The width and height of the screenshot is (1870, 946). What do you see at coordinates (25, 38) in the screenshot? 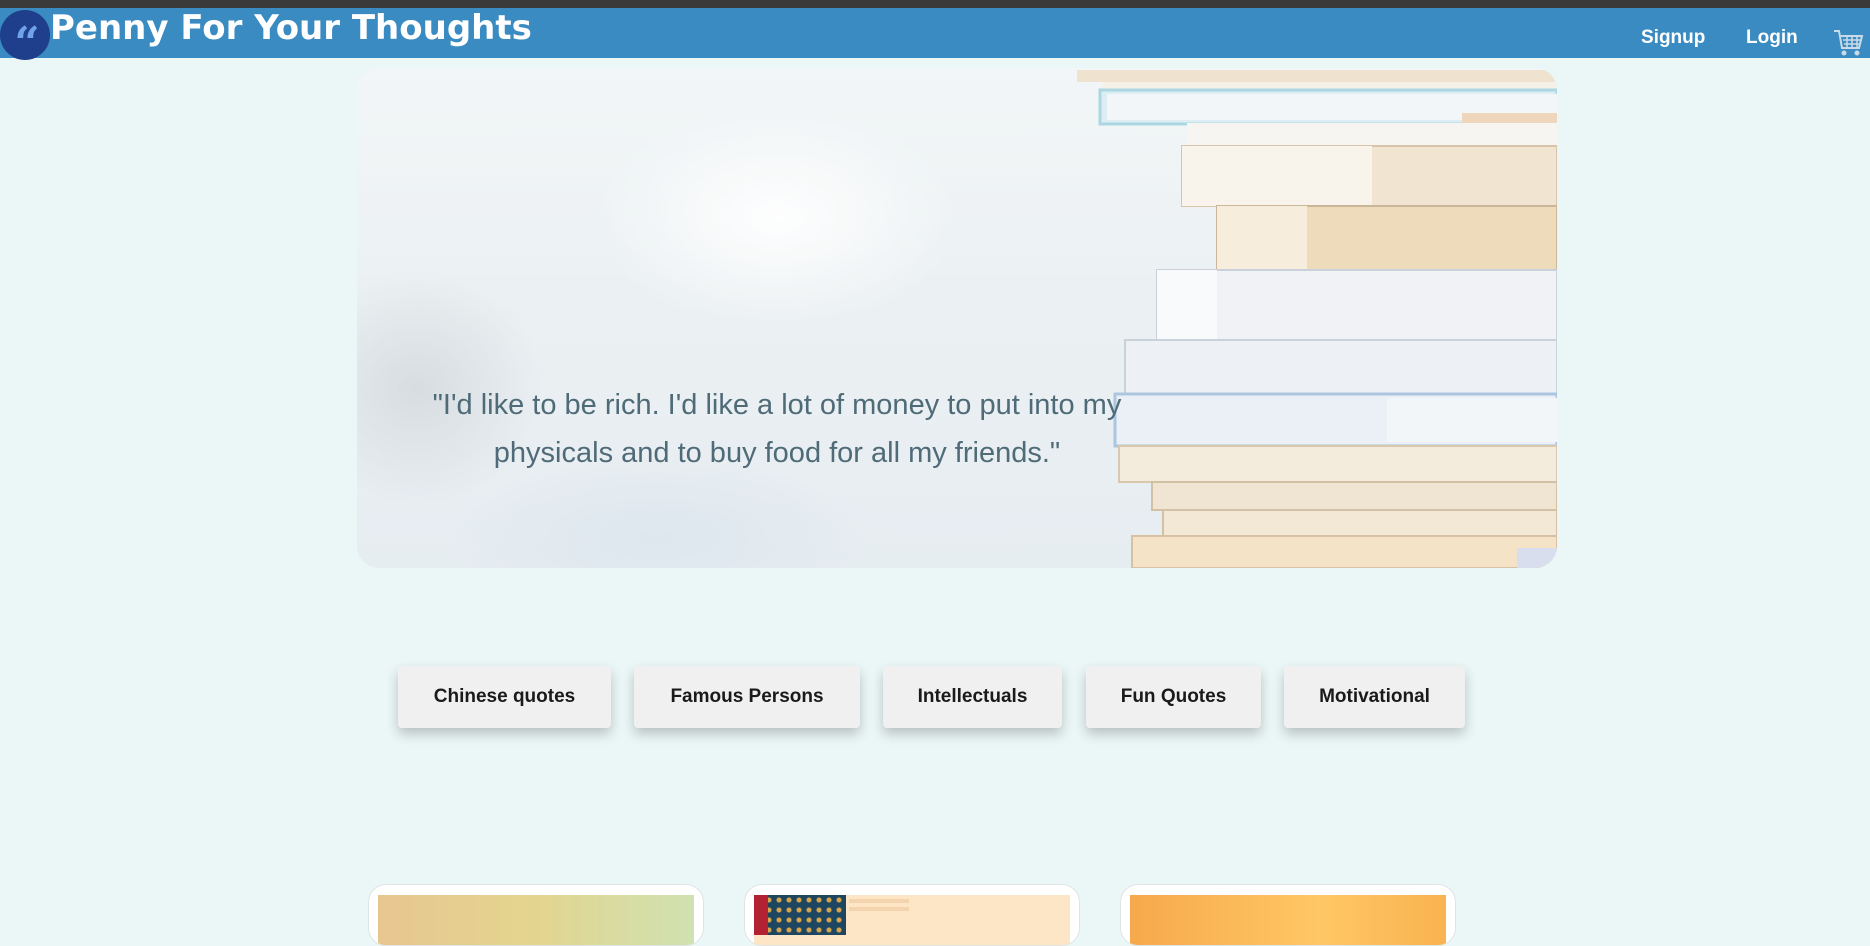
I see `quote-marks-icon: “` at bounding box center [25, 38].